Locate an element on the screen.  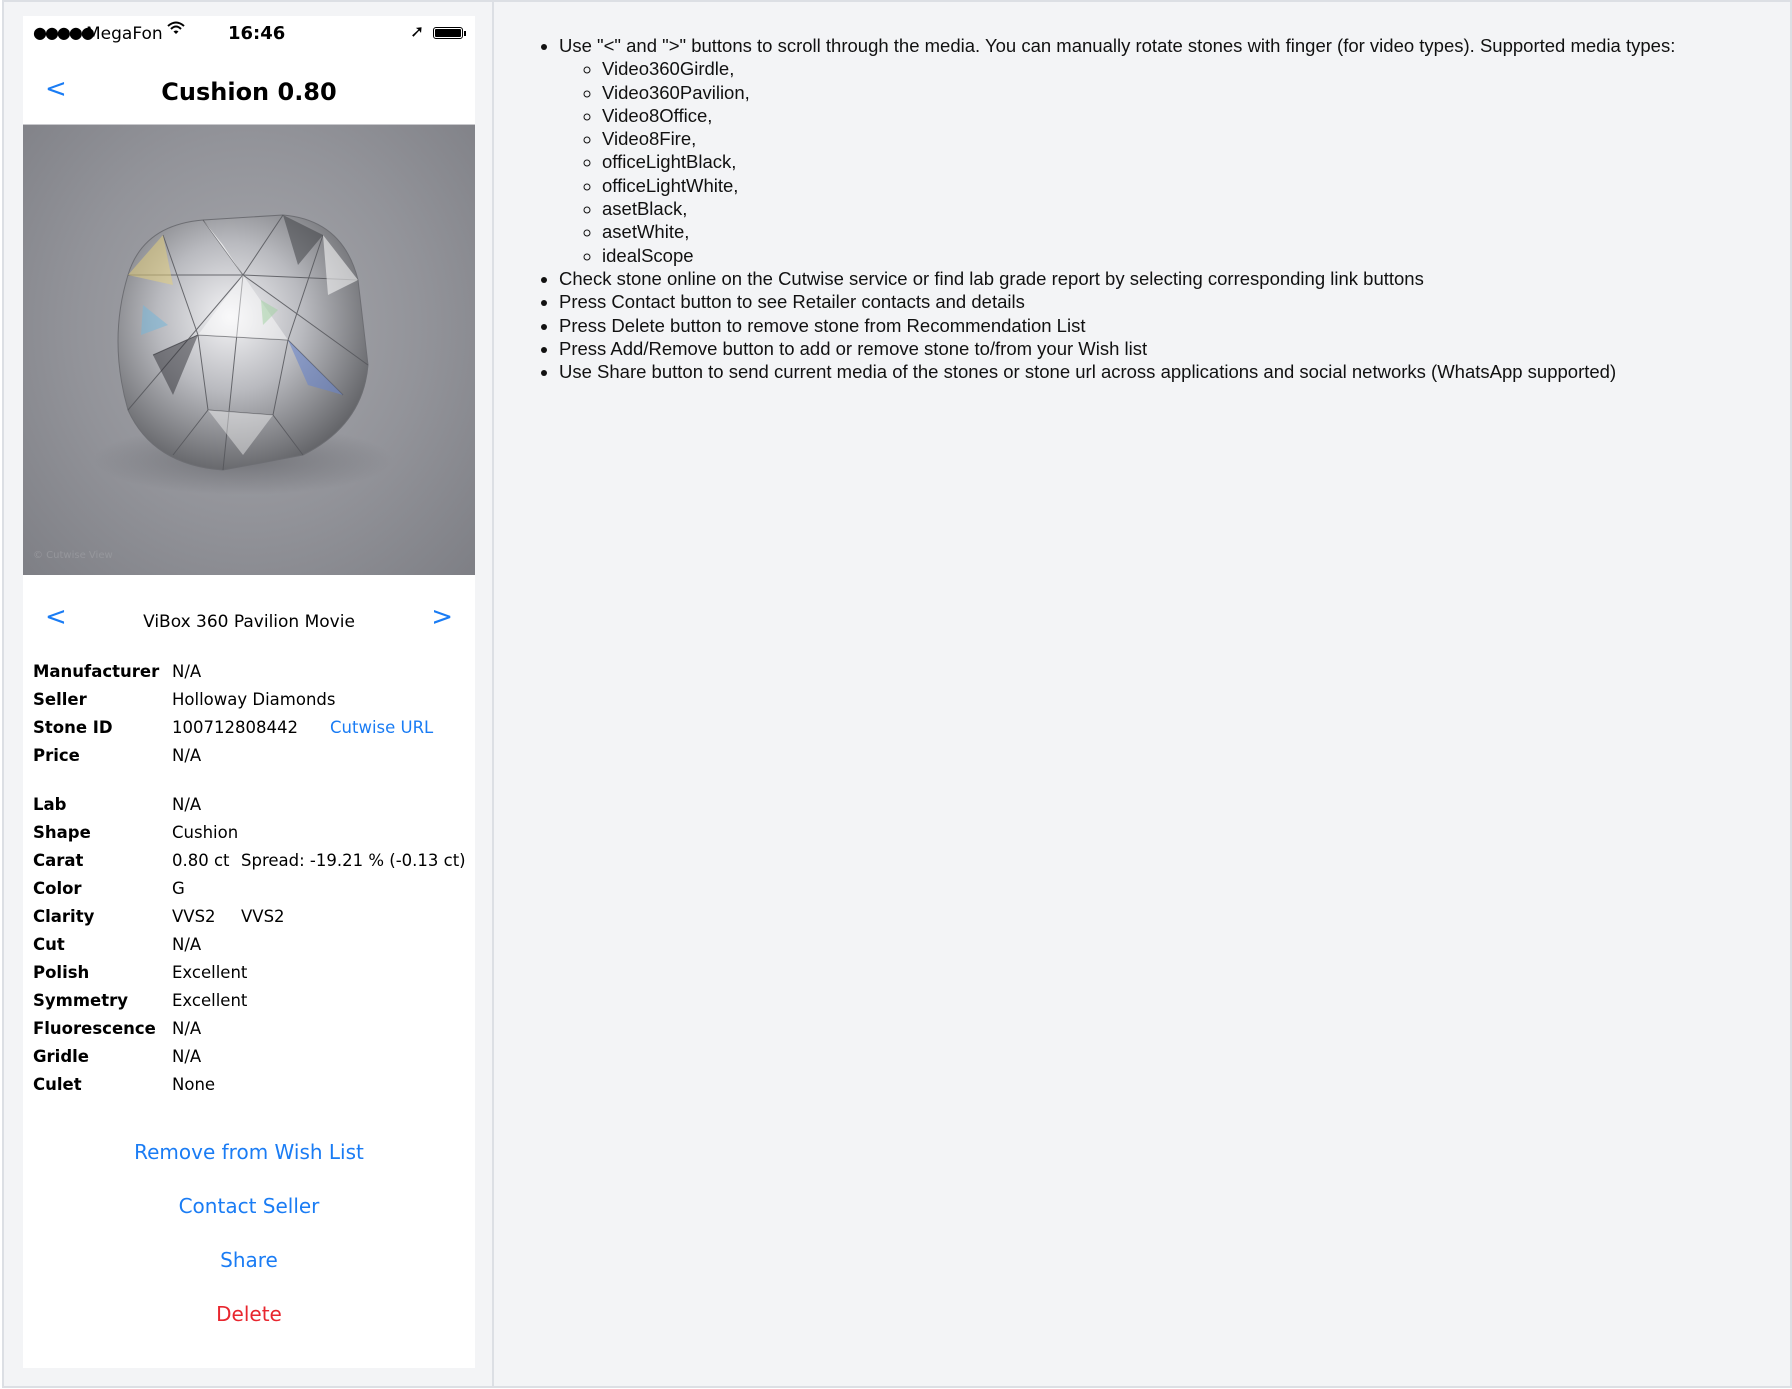
detail-row-lab: Lab N/A is located at coordinates (253, 806).